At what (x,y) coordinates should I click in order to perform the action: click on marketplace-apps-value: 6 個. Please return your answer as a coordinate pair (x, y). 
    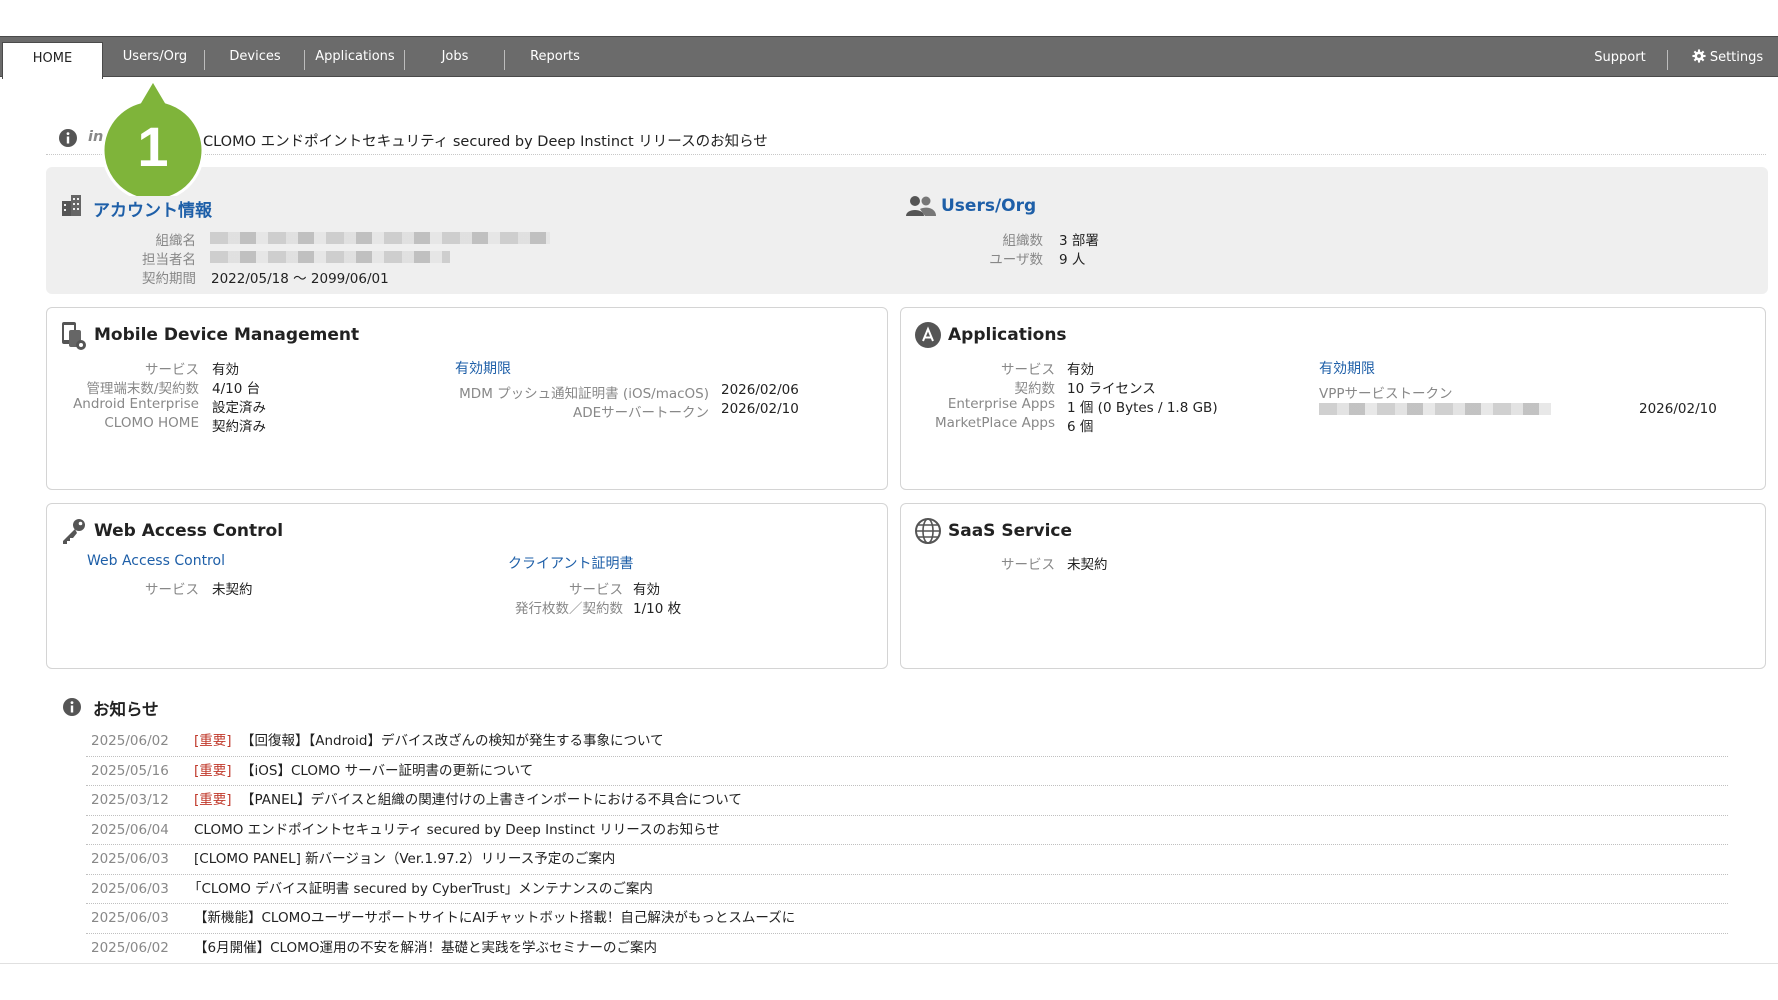
    Looking at the image, I should click on (1080, 427).